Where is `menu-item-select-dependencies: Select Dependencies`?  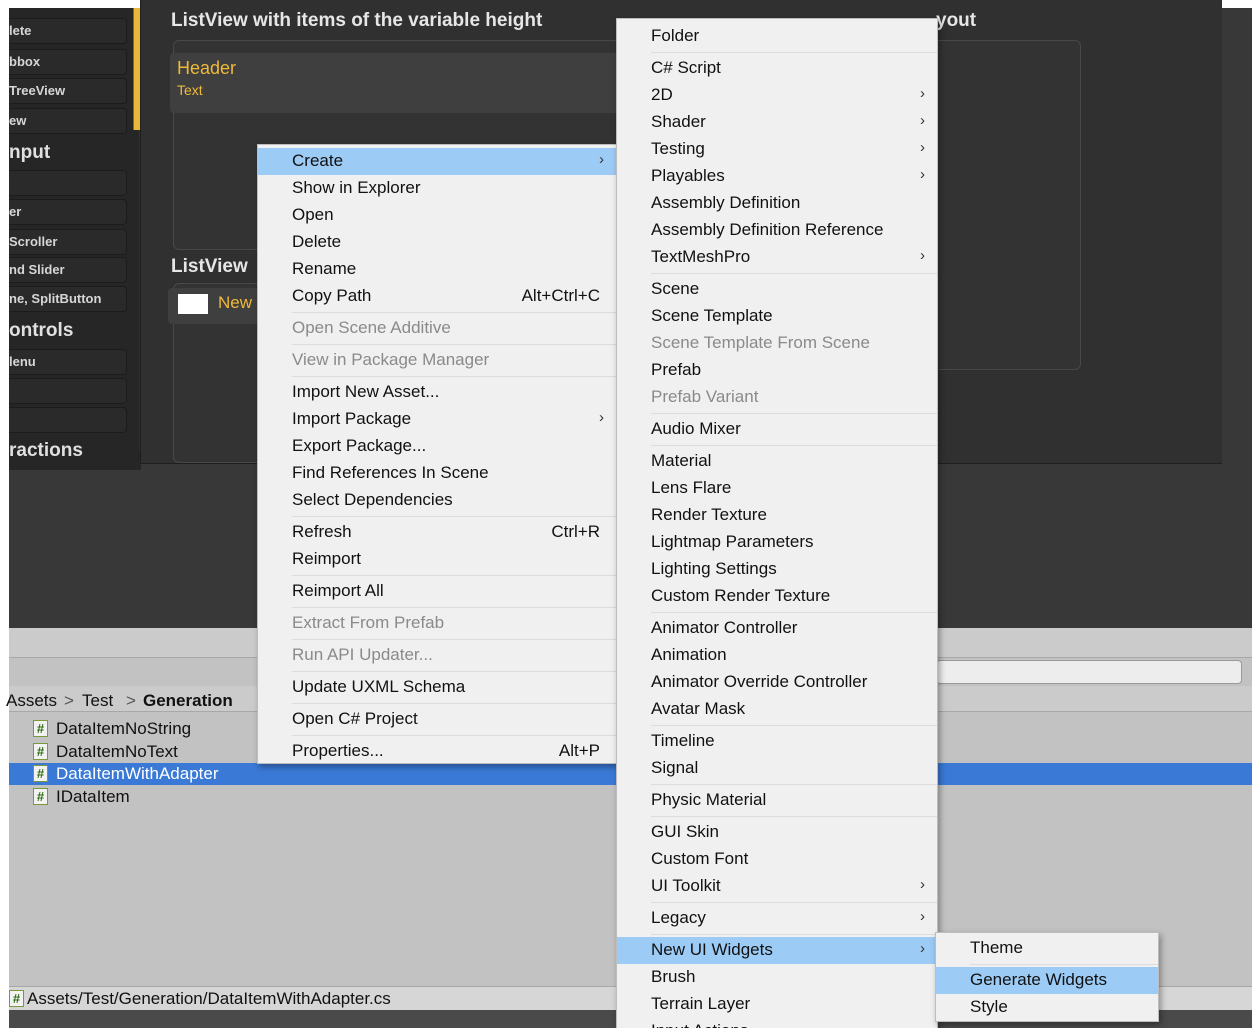
menu-item-select-dependencies: Select Dependencies is located at coordinates (437, 500).